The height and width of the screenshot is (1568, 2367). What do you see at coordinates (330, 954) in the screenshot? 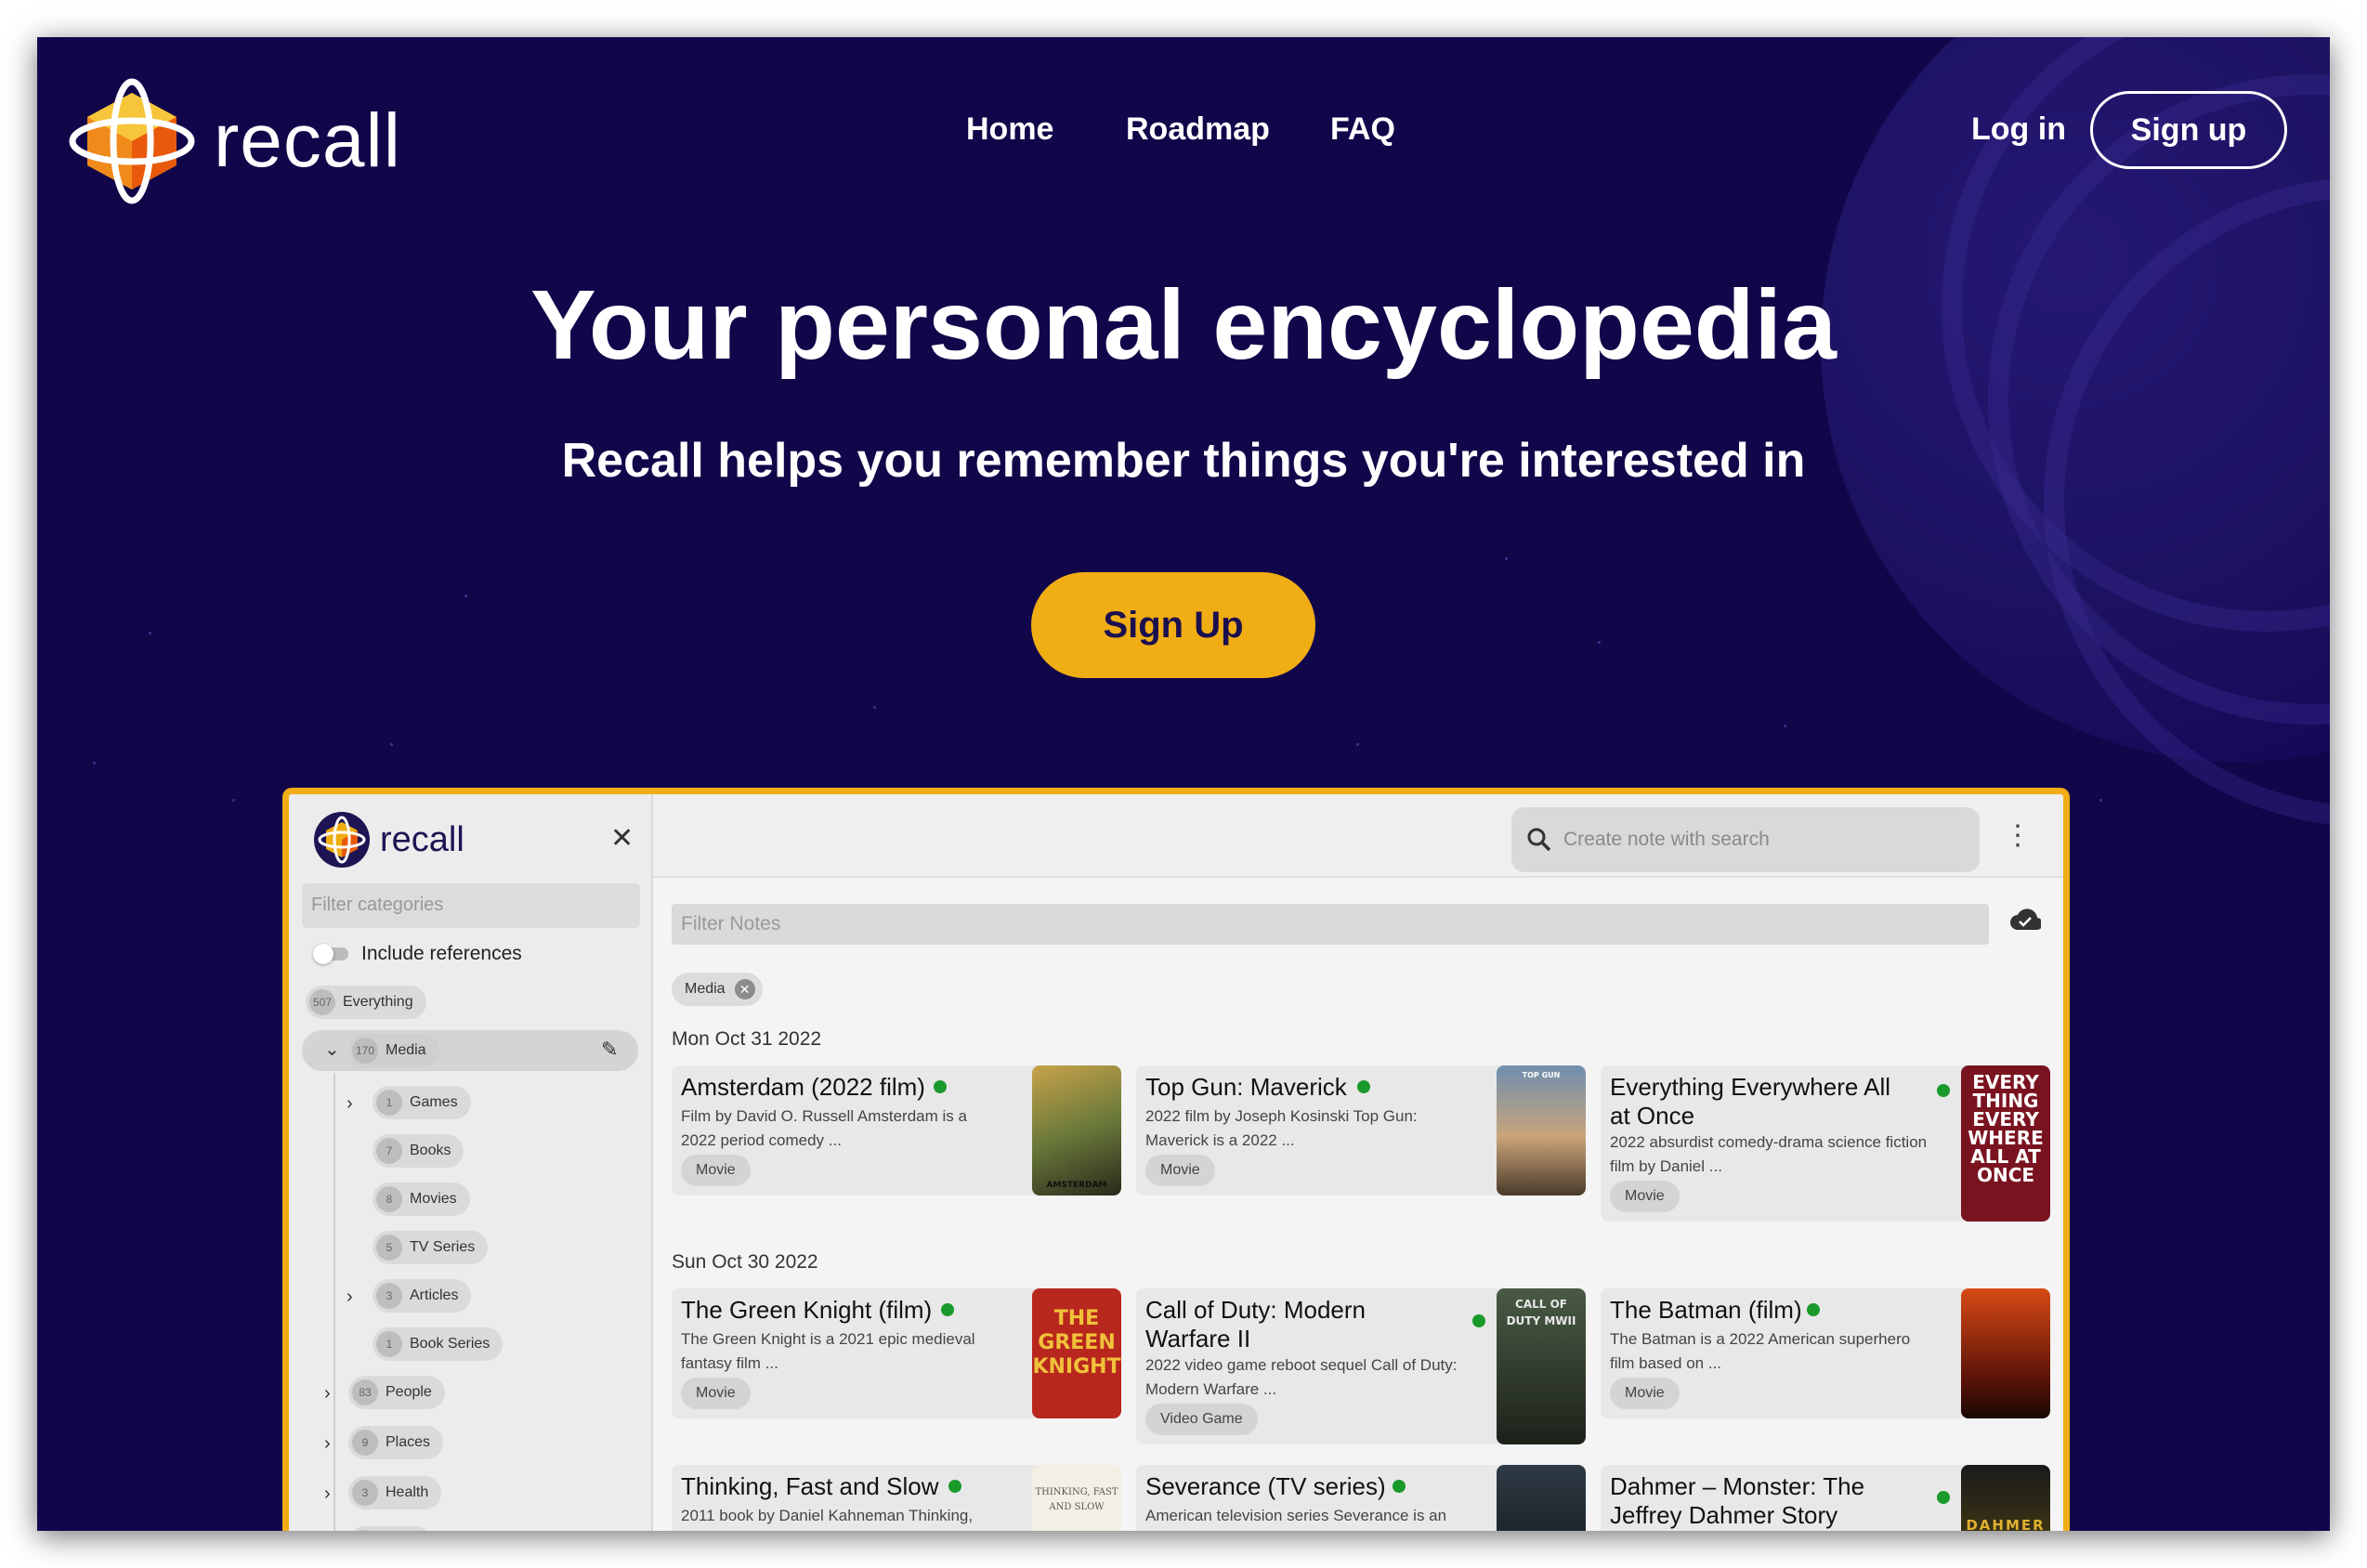
I see `toggle-switch` at bounding box center [330, 954].